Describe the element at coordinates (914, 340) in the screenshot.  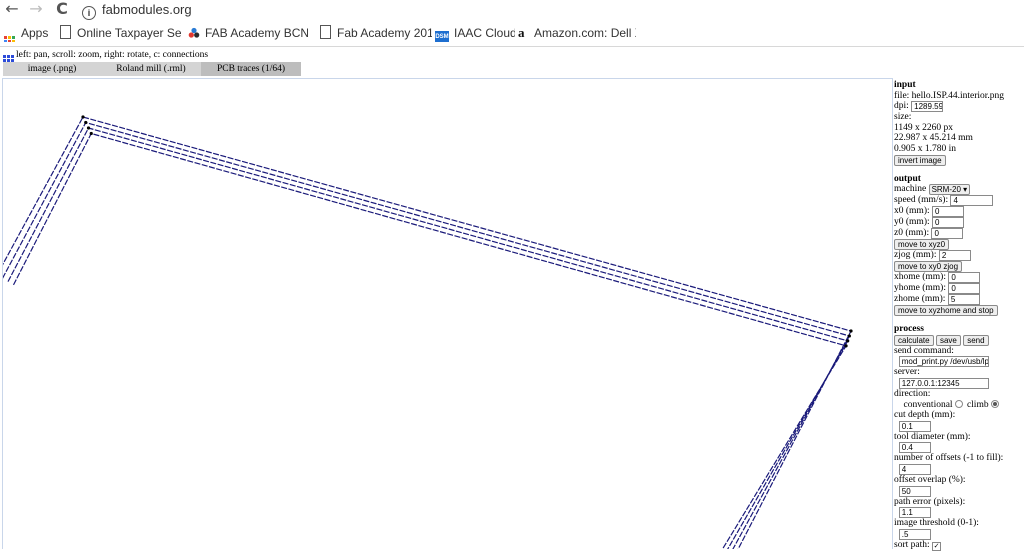
I see `calculate-button: calculate` at that location.